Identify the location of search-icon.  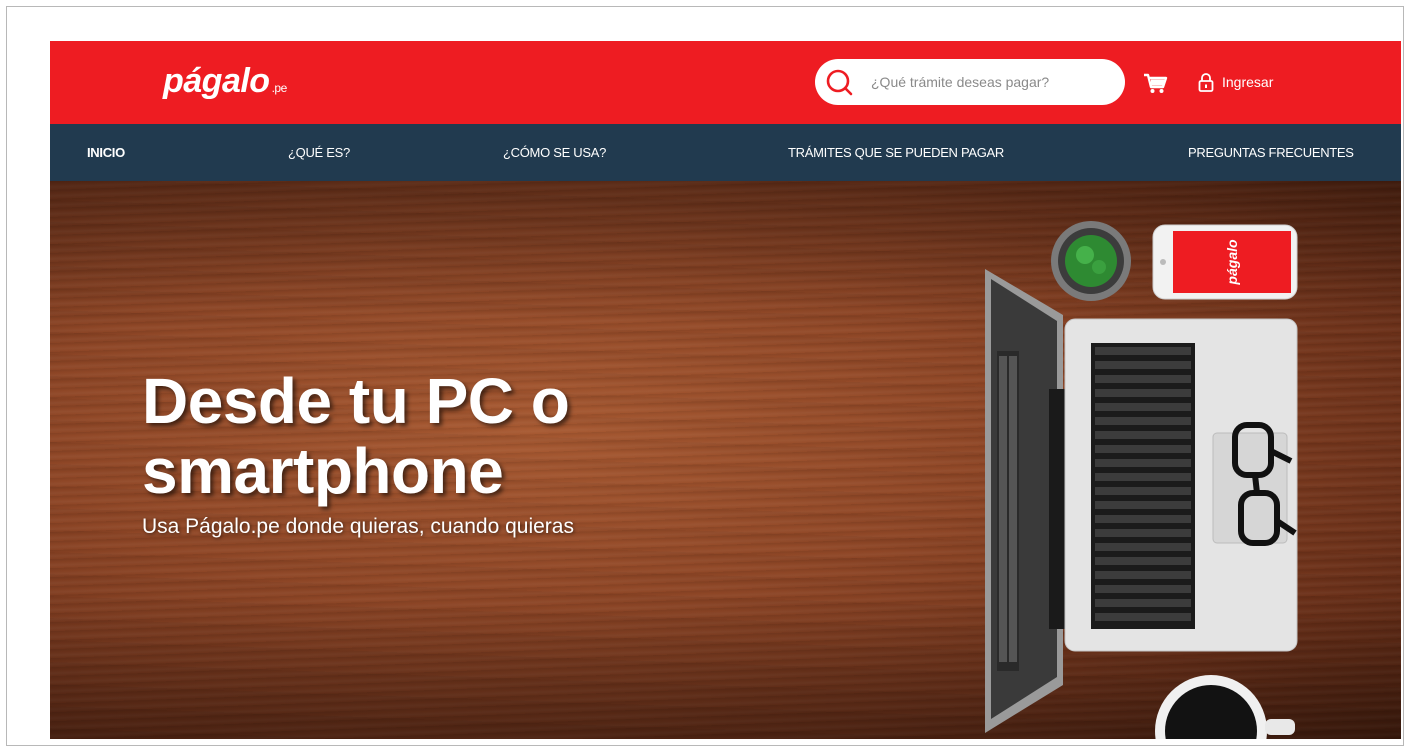
(839, 82).